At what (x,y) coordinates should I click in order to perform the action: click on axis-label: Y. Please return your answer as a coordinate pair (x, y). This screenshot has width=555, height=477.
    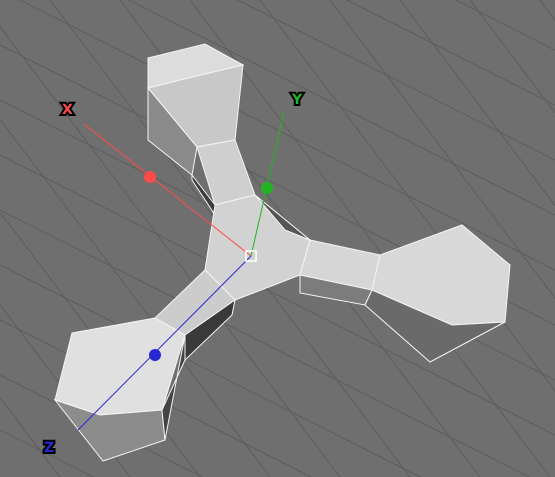
    Looking at the image, I should click on (297, 100).